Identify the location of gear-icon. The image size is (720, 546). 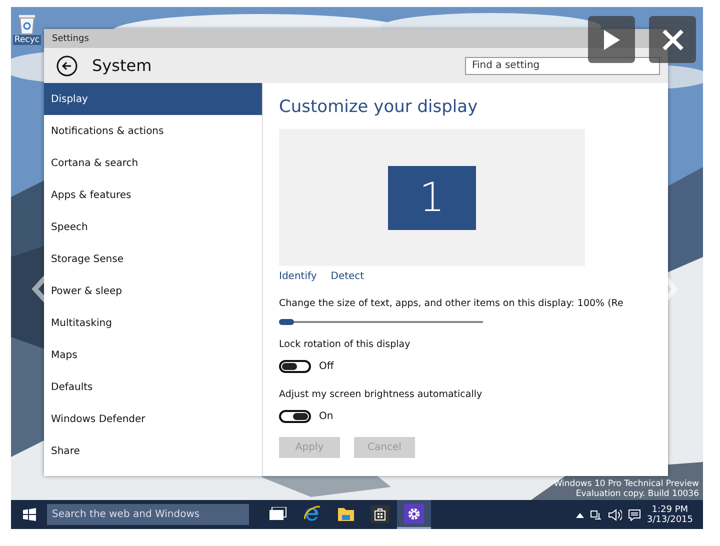
(414, 514).